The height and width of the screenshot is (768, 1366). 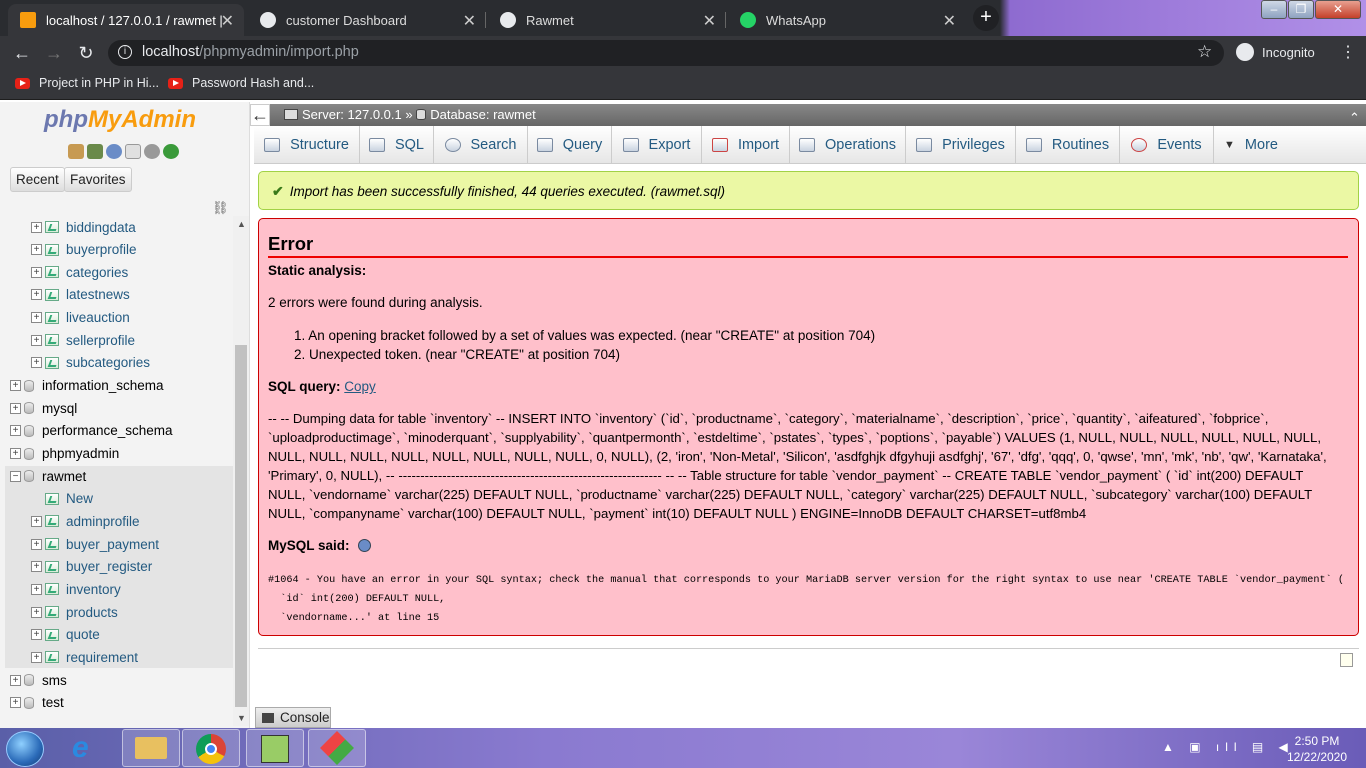 What do you see at coordinates (307, 145) in the screenshot?
I see `tab-structure: Structure` at bounding box center [307, 145].